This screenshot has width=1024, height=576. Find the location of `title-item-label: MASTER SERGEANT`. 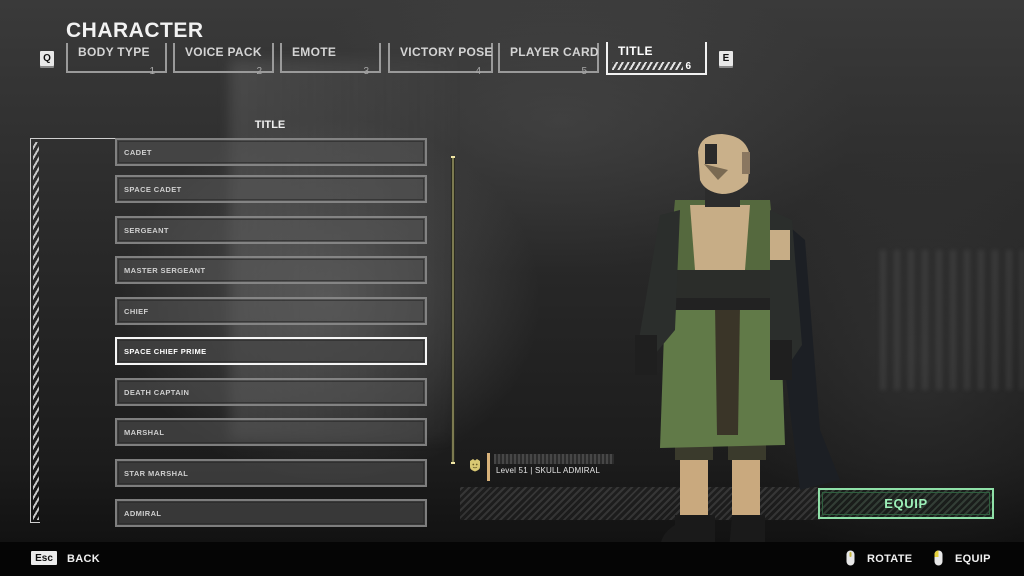

title-item-label: MASTER SERGEANT is located at coordinates (165, 270).